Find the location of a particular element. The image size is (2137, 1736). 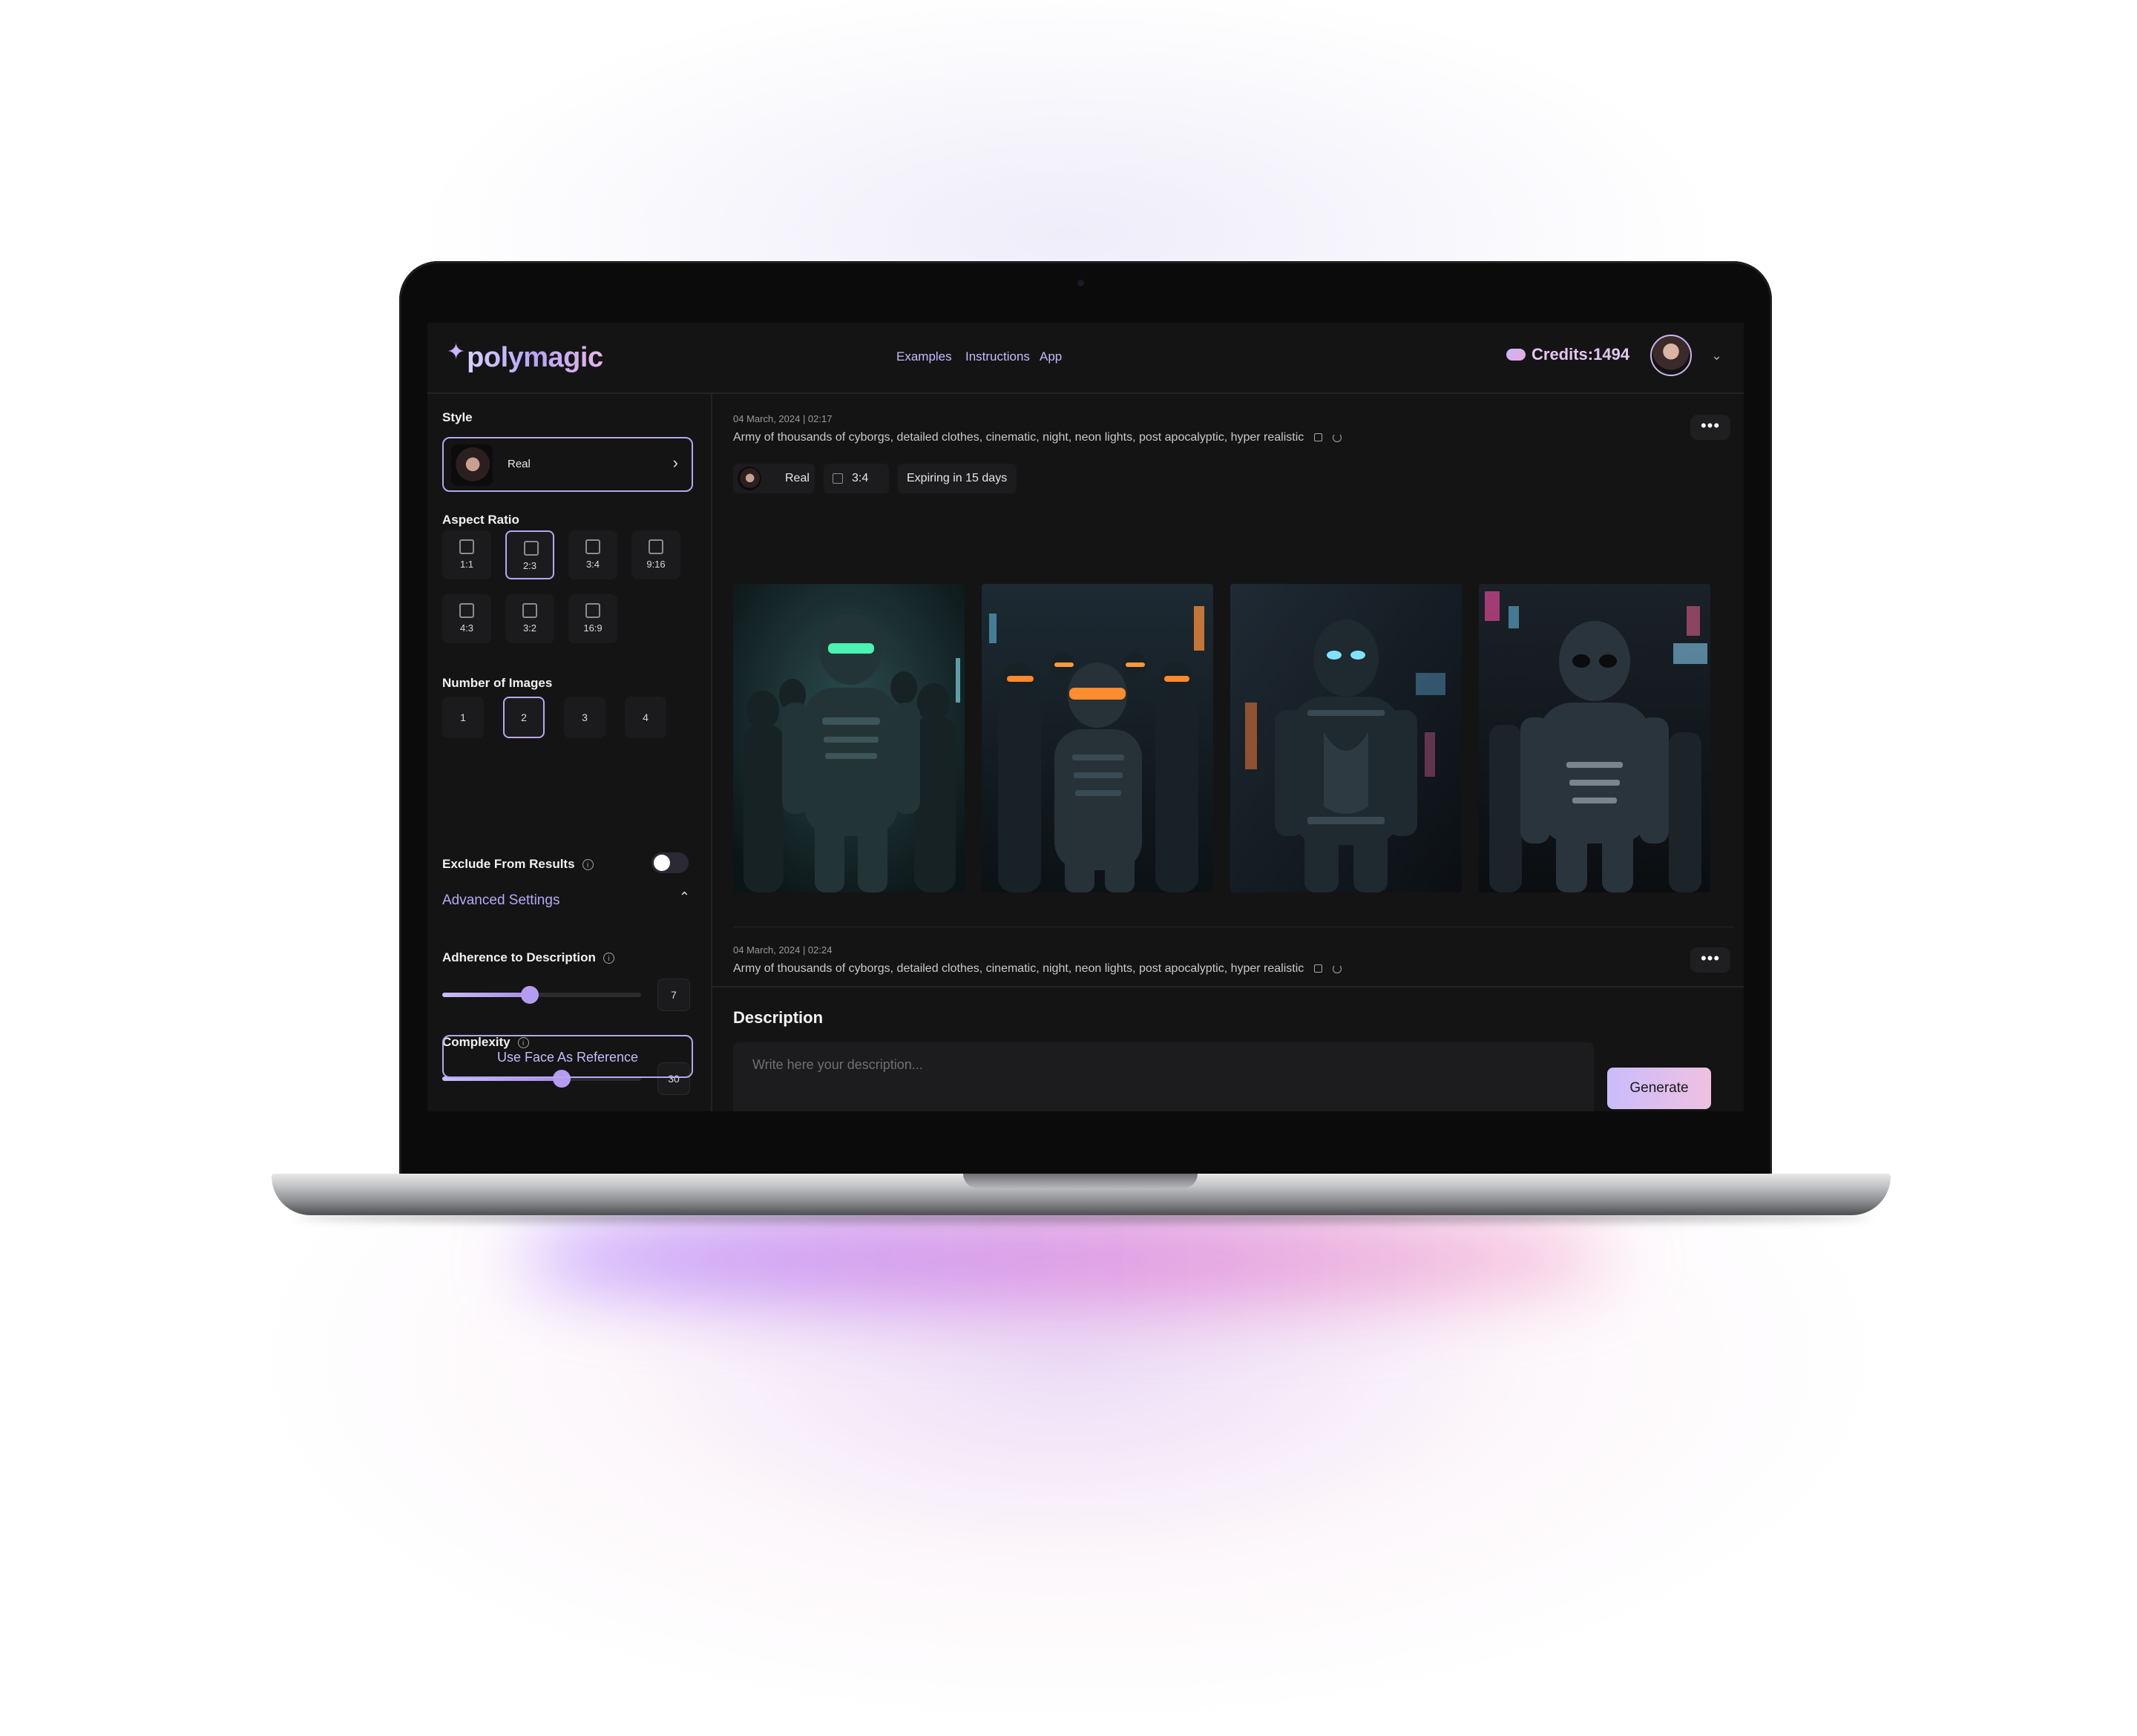

description-panel: Description Generate is located at coordinates (1228, 1048).